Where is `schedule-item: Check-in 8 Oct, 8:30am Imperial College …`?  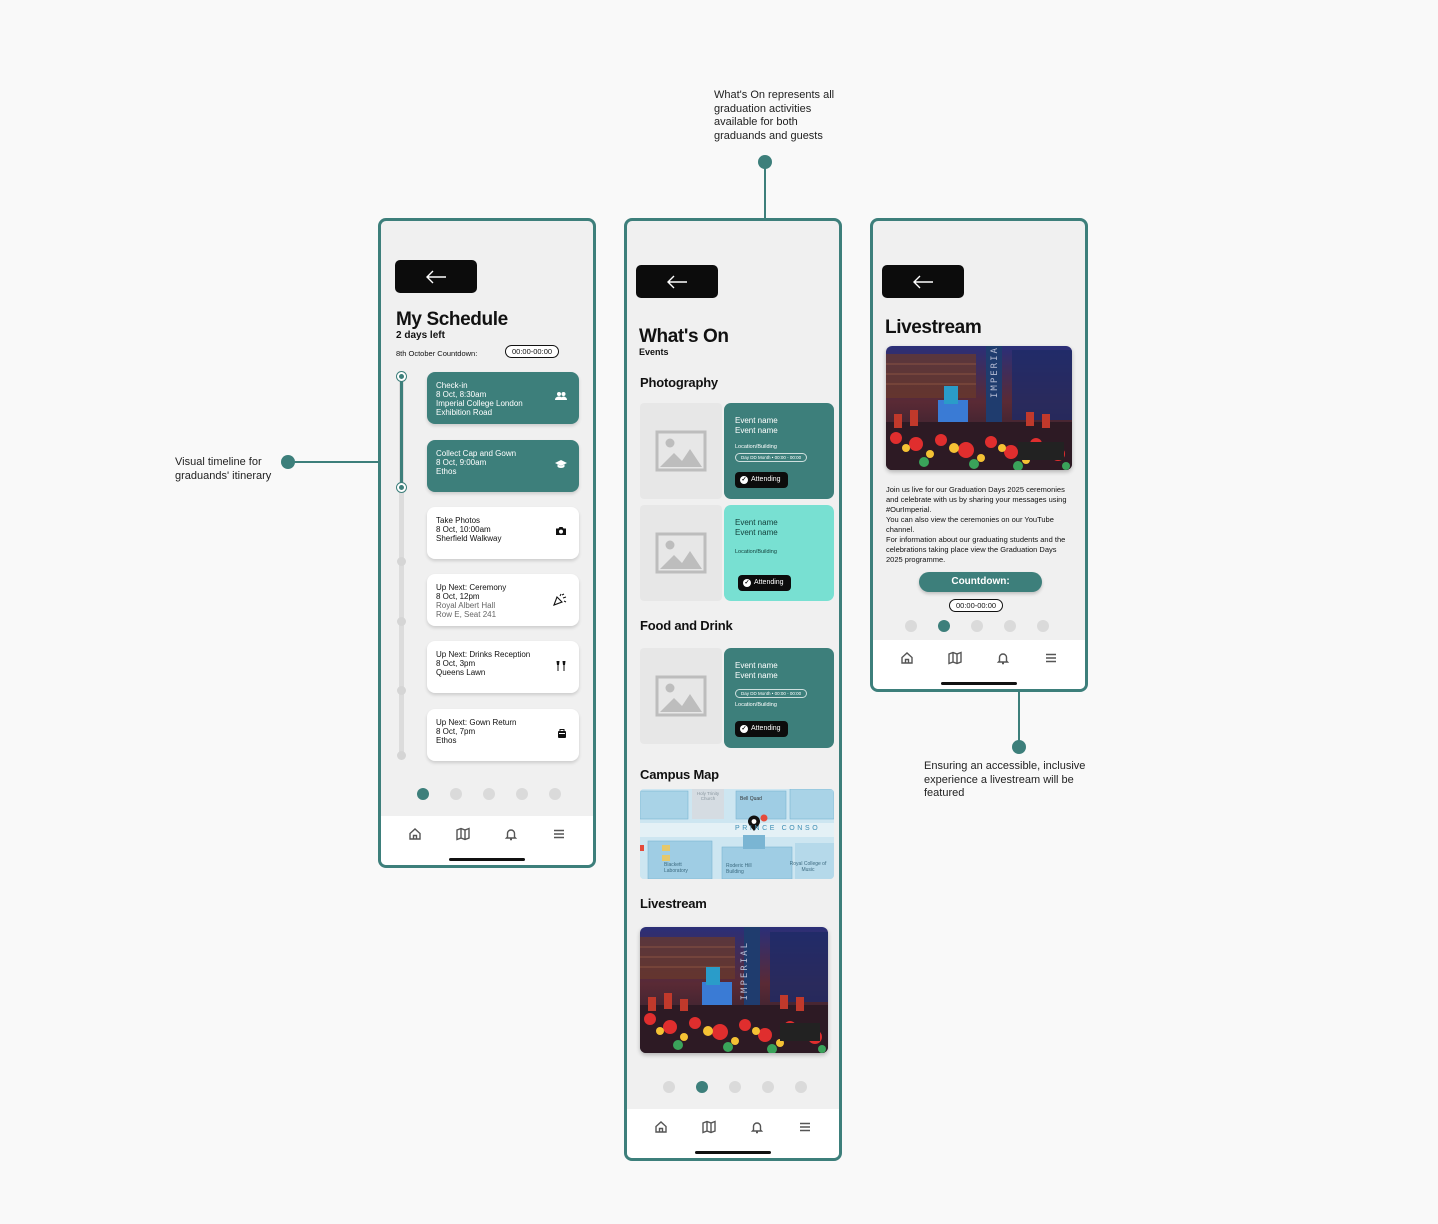
schedule-item: Check-in 8 Oct, 8:30am Imperial College … is located at coordinates (503, 398).